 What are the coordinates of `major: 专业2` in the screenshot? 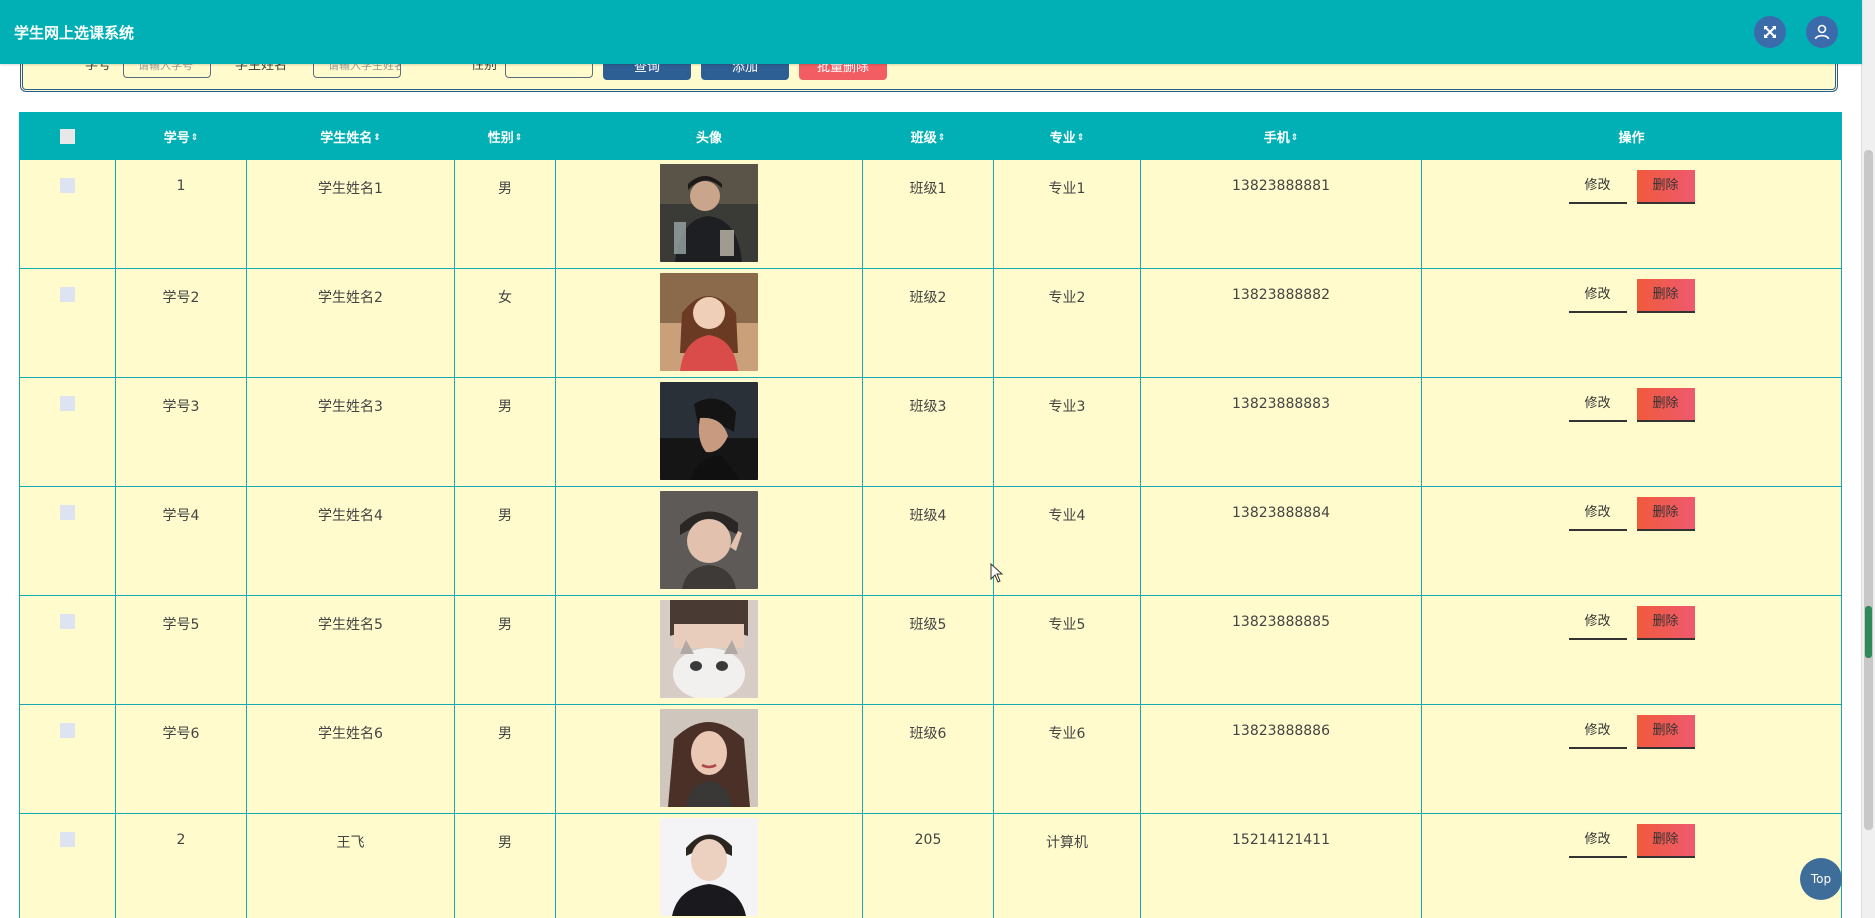 It's located at (1067, 298).